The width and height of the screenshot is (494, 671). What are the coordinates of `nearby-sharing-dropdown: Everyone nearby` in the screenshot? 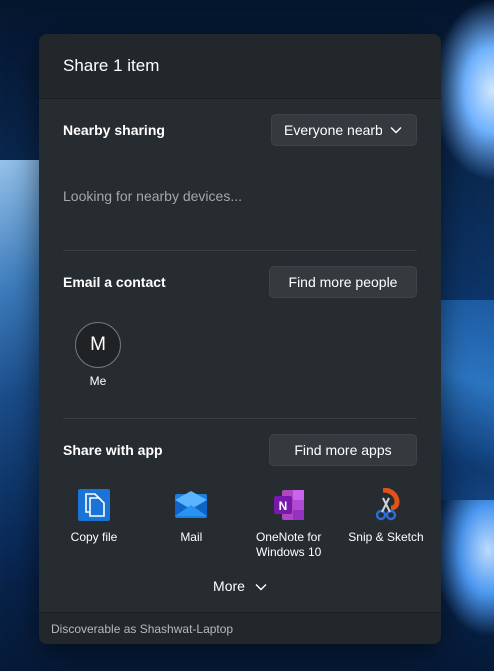 It's located at (344, 130).